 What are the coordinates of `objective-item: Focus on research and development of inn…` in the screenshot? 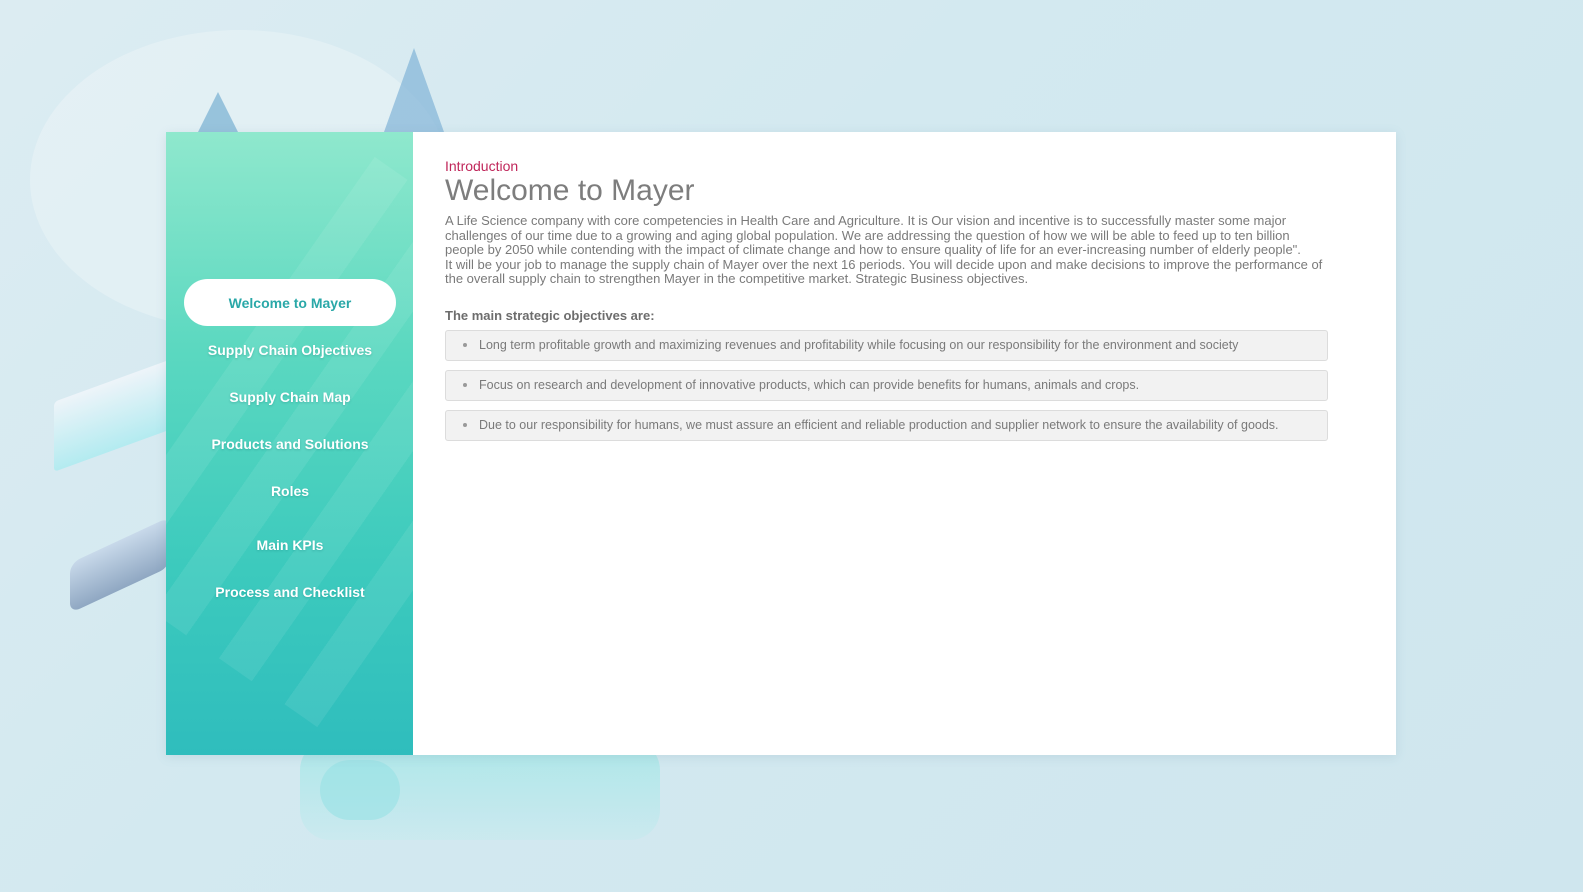 It's located at (886, 385).